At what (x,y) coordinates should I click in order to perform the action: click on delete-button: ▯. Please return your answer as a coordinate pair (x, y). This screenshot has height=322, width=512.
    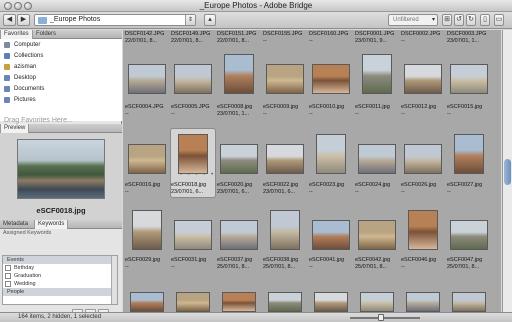
    Looking at the image, I should click on (485, 20).